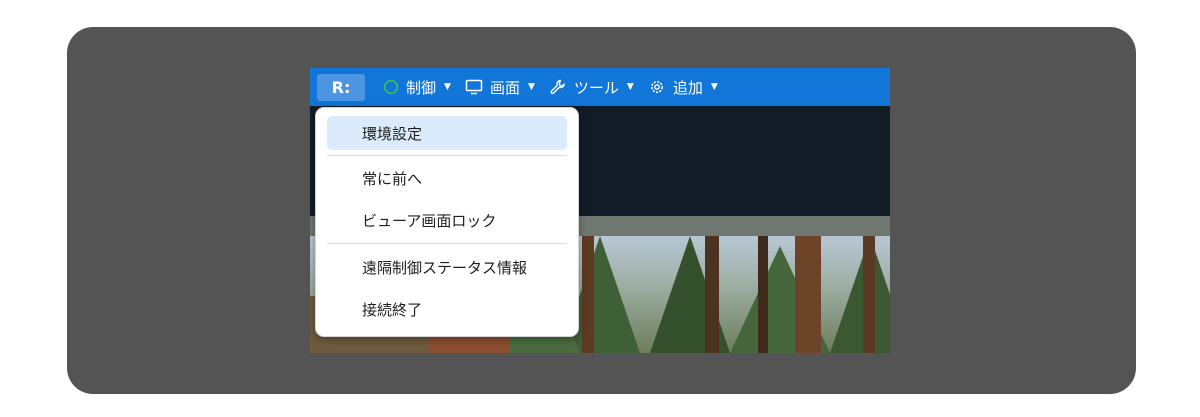 The width and height of the screenshot is (1200, 417). I want to click on settings-dropdown-menu: 環境設定 常に前へ ビューア画面ロック 遠隔制御ステータス情報 接続終了, so click(447, 222).